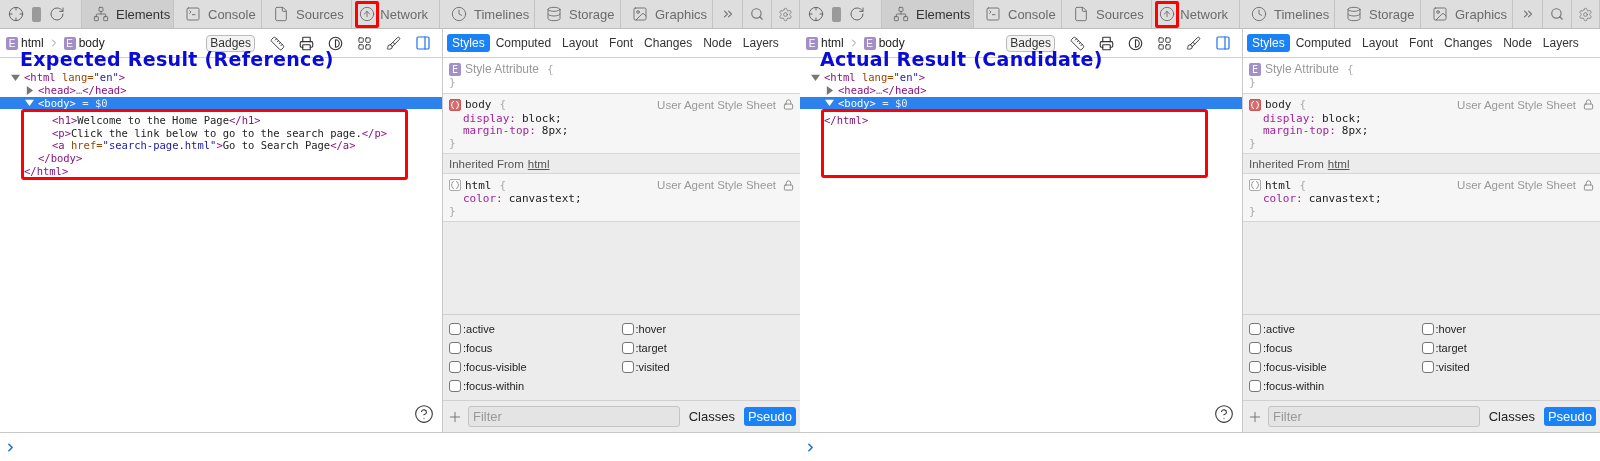  What do you see at coordinates (214, 120) in the screenshot?
I see `dom-node-row: <h1>Welcome to the Home Page</h1>` at bounding box center [214, 120].